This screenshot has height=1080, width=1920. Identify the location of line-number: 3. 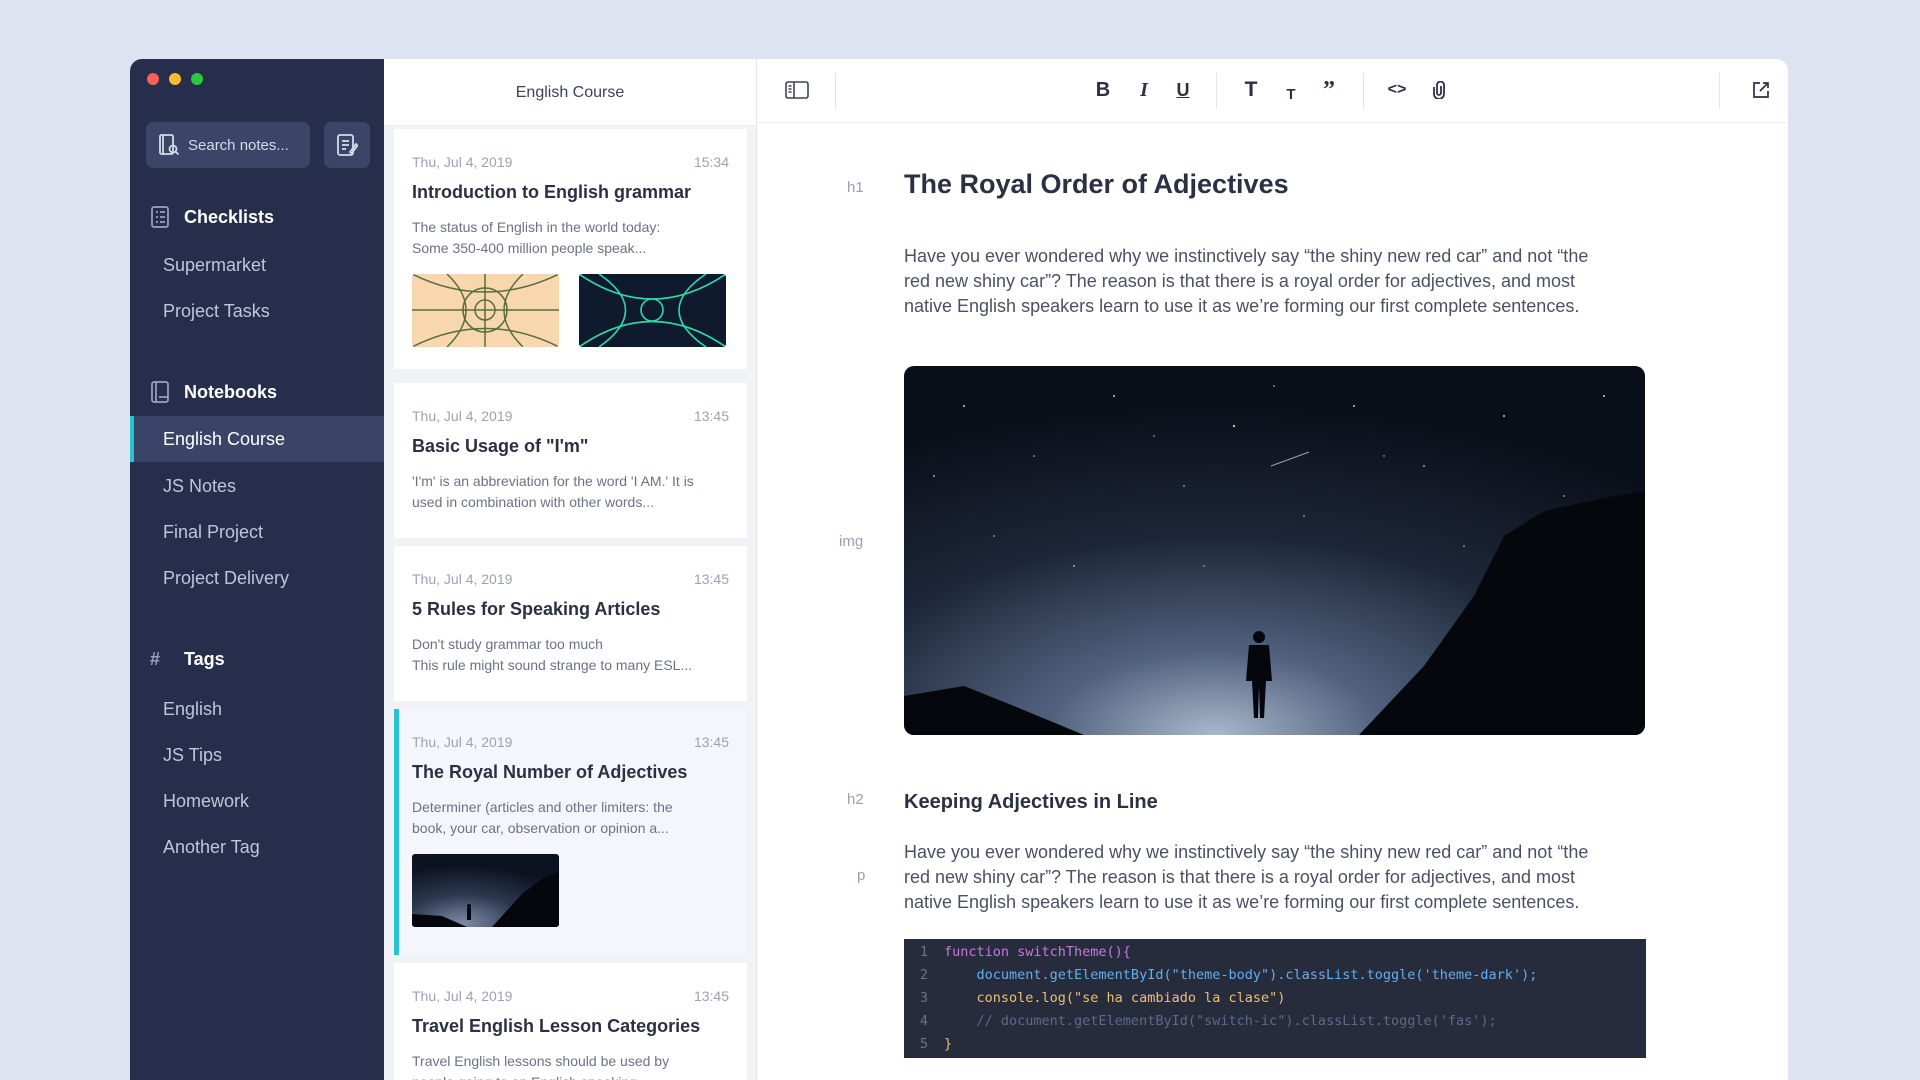
(924, 998).